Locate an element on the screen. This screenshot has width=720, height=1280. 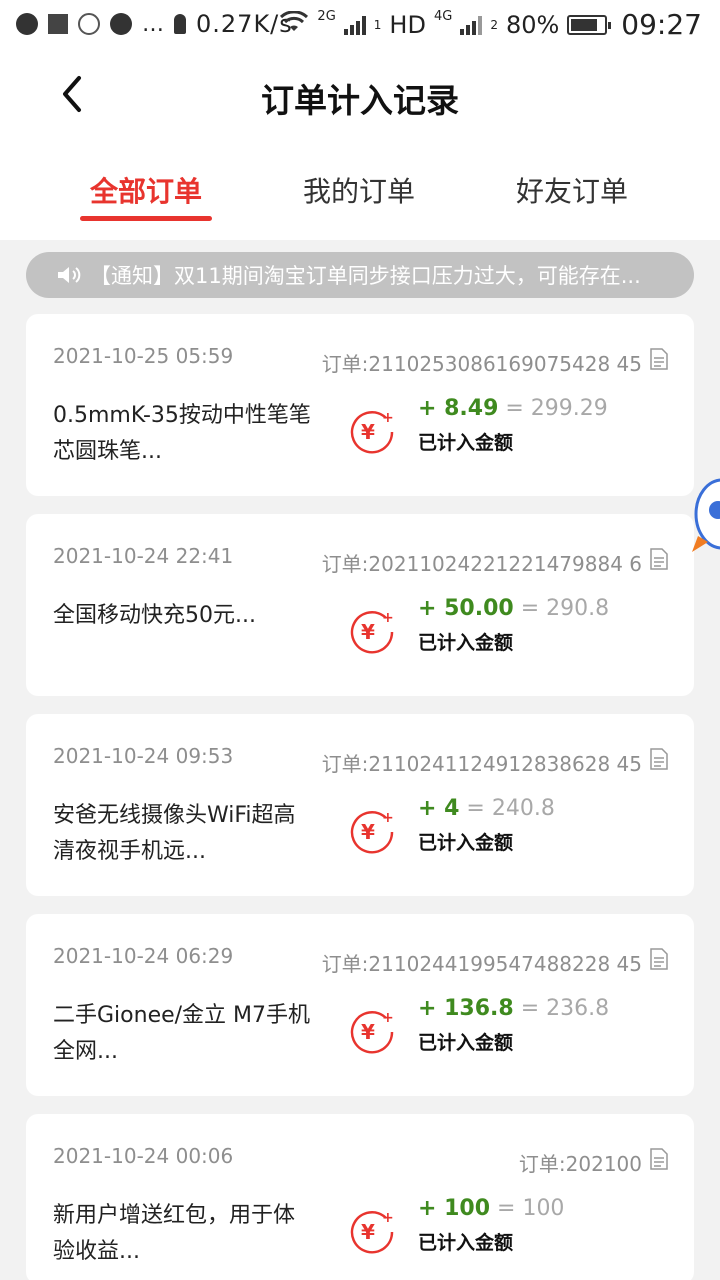
signal-1-icon is located at coordinates (354, 25).